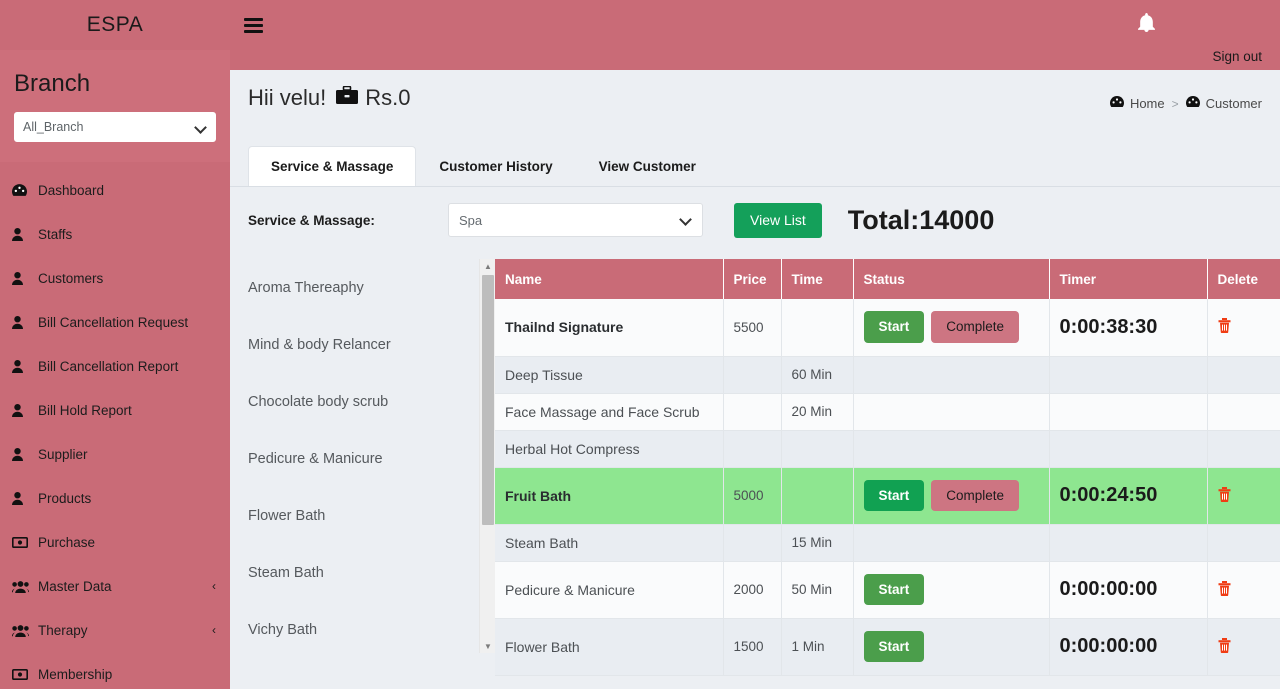 This screenshot has height=689, width=1280. Describe the element at coordinates (1108, 646) in the screenshot. I see `timer-value: 0:00:00:00` at that location.